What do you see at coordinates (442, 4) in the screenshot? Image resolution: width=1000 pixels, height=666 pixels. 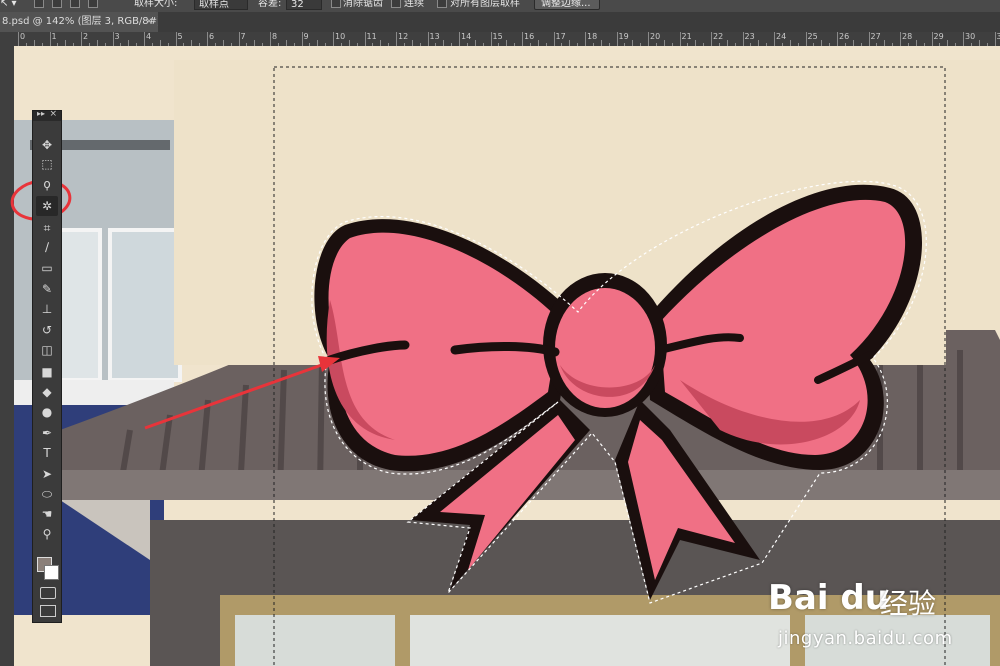 I see `sample-all-layers-checkbox` at bounding box center [442, 4].